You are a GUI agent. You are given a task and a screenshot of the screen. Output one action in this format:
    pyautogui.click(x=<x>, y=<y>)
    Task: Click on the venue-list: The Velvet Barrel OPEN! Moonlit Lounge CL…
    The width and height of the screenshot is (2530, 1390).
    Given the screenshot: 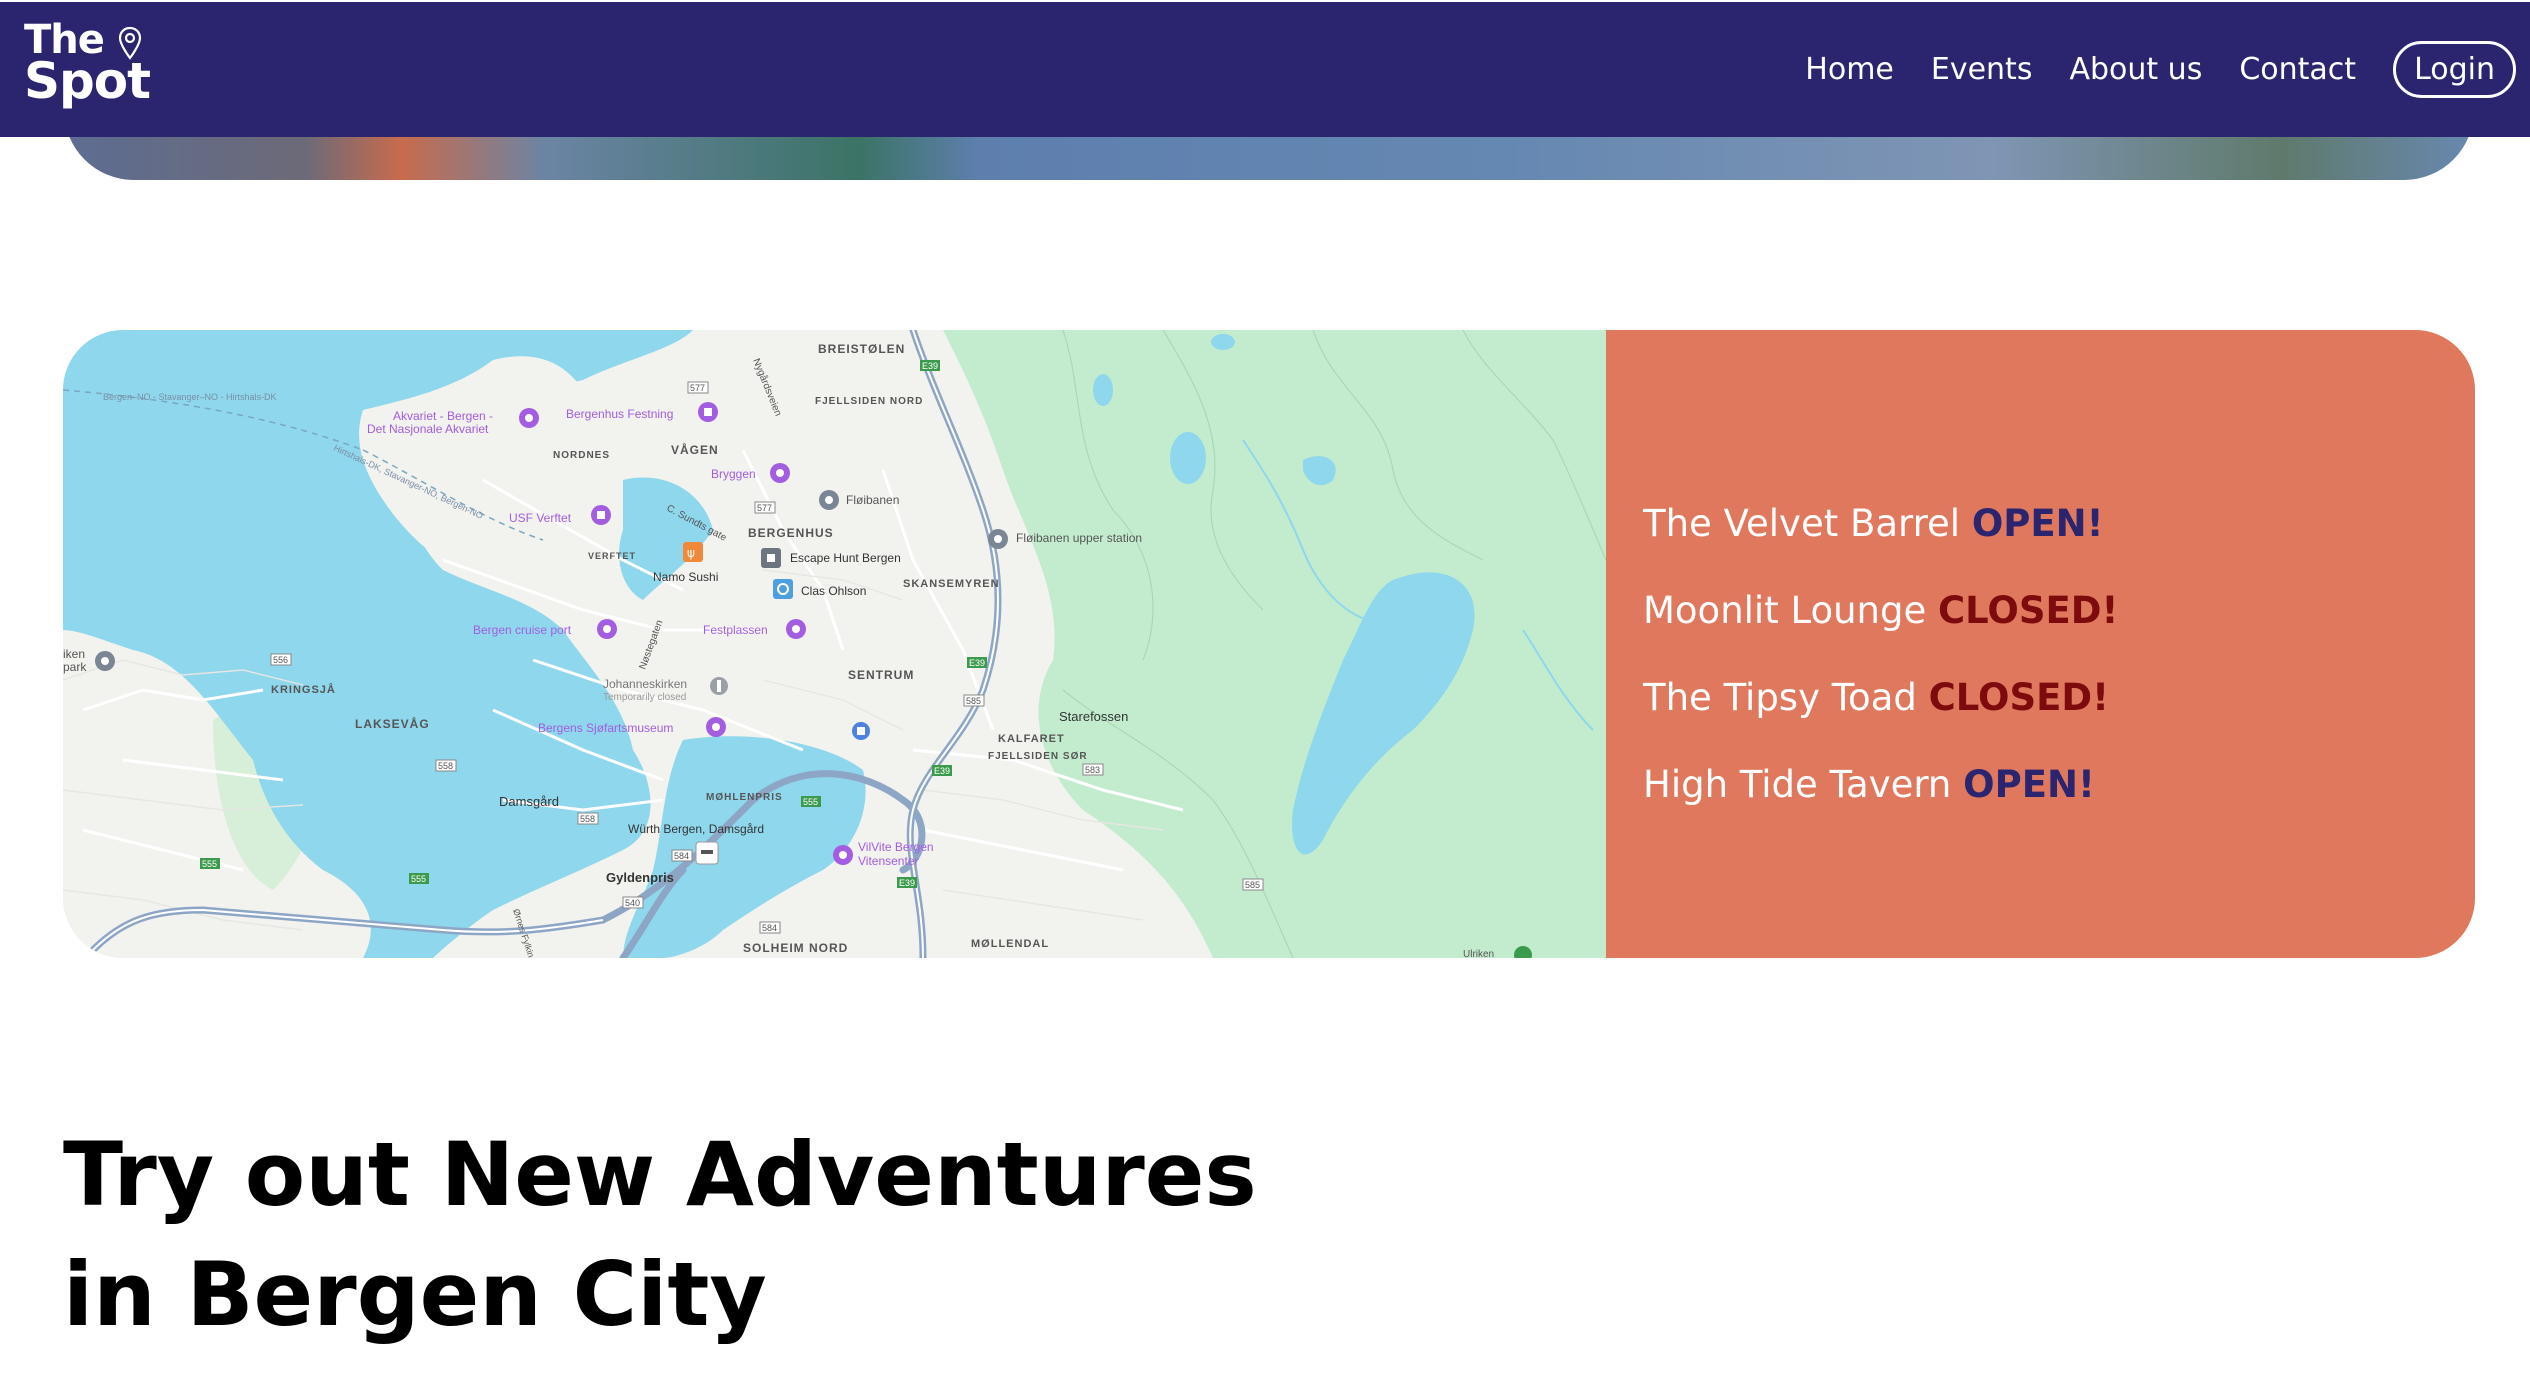 What is the action you would take?
    pyautogui.click(x=1880, y=654)
    